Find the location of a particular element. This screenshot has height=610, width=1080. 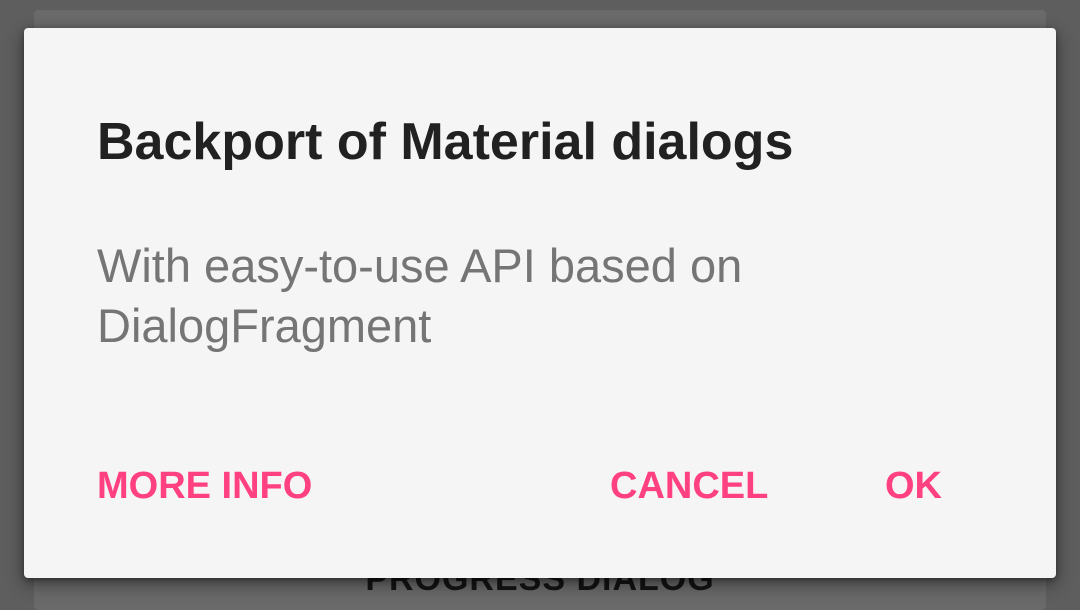

cancel-button: CANCEL is located at coordinates (689, 486).